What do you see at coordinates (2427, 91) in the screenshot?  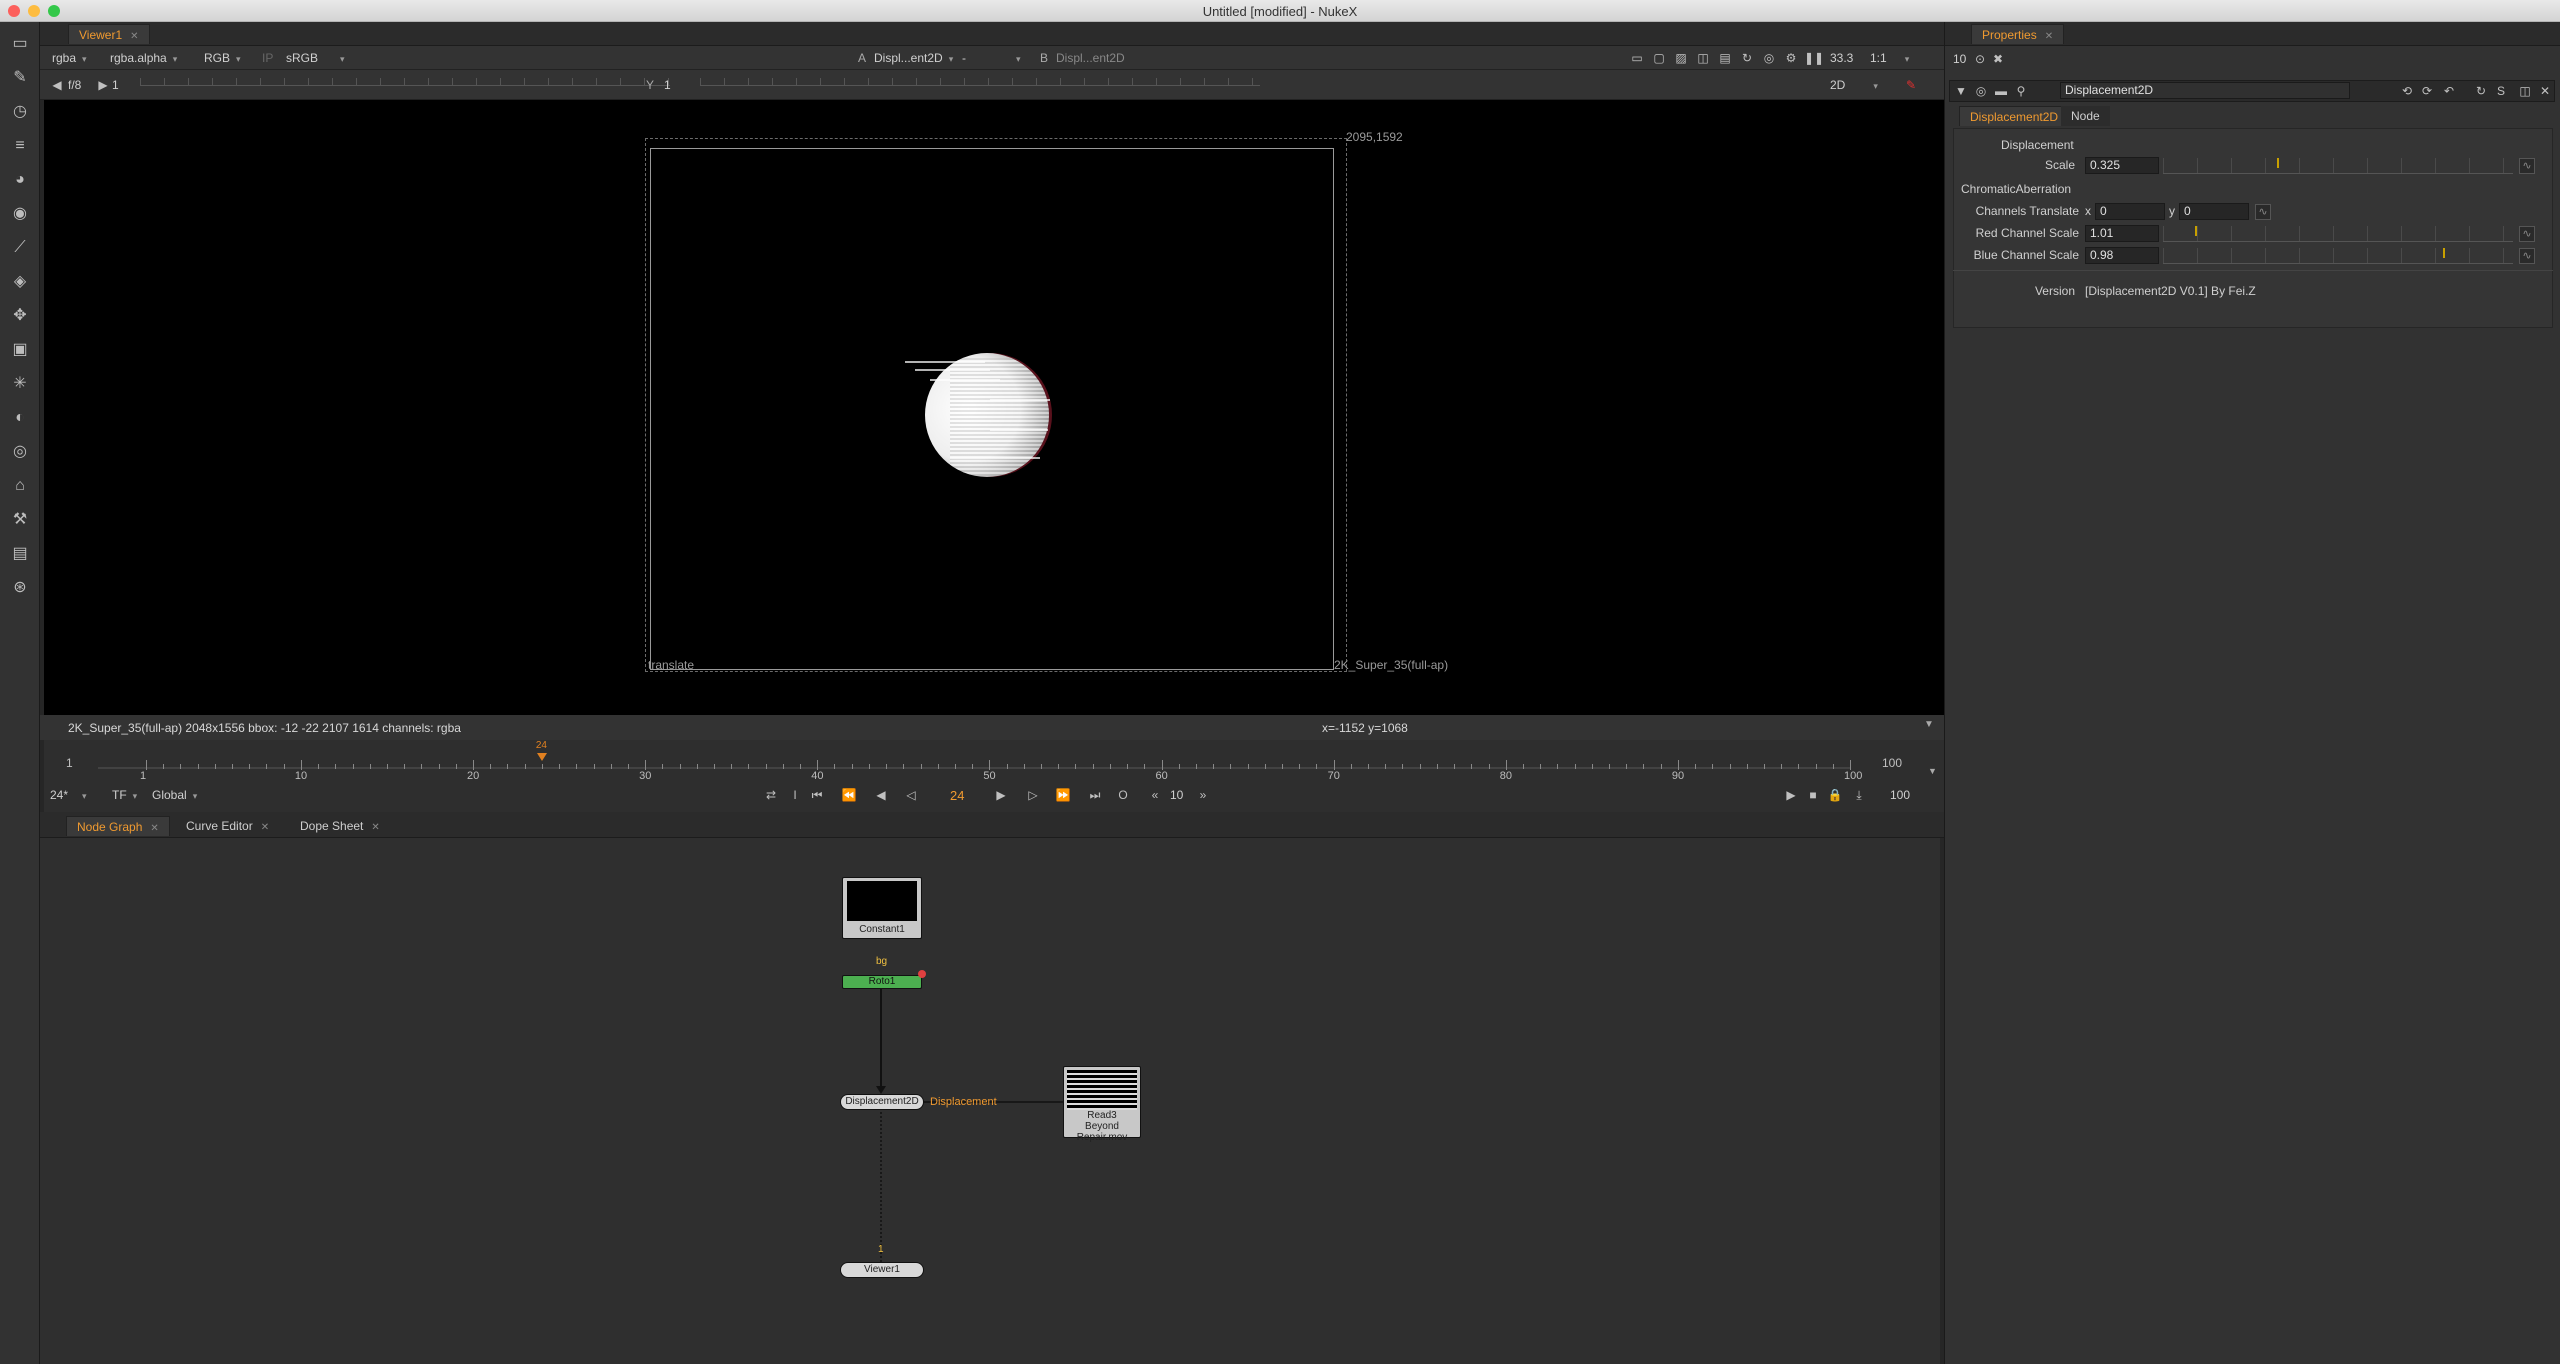 I see `redo-icon: ⟳` at bounding box center [2427, 91].